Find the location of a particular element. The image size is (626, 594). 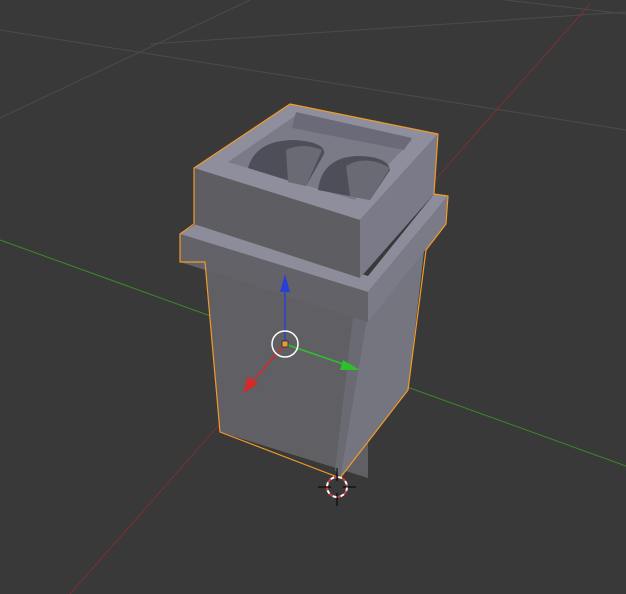

3d-cursor-icon is located at coordinates (337, 487).